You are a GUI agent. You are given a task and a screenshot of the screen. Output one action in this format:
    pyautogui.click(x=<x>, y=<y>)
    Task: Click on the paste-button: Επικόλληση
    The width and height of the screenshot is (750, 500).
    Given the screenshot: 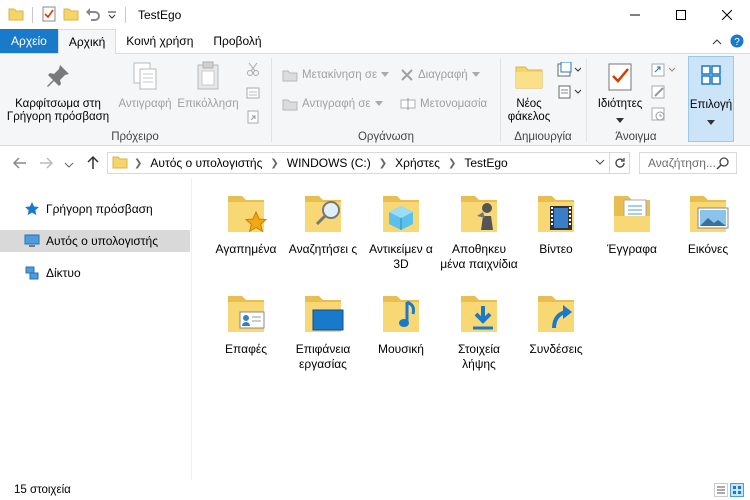 What is the action you would take?
    pyautogui.click(x=208, y=85)
    